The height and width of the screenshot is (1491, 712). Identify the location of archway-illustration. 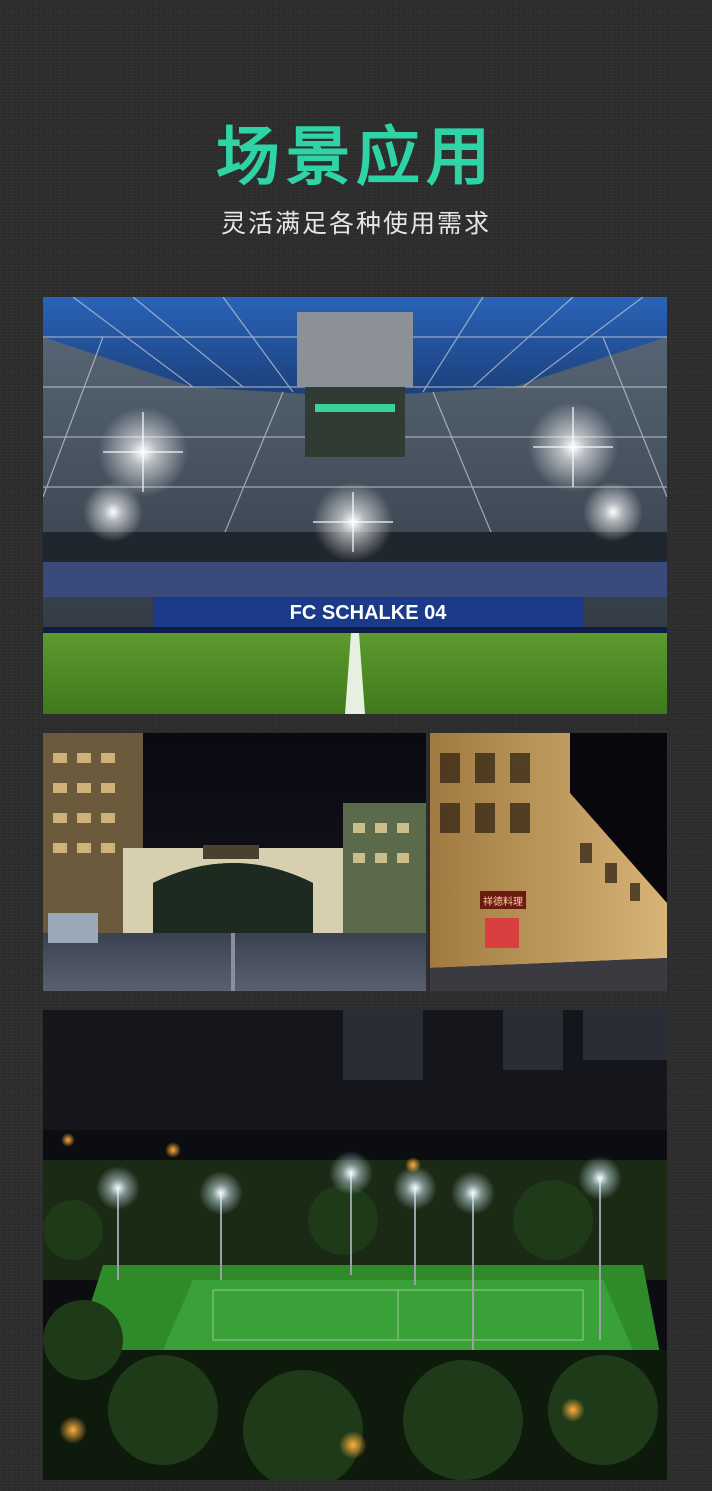
(234, 862).